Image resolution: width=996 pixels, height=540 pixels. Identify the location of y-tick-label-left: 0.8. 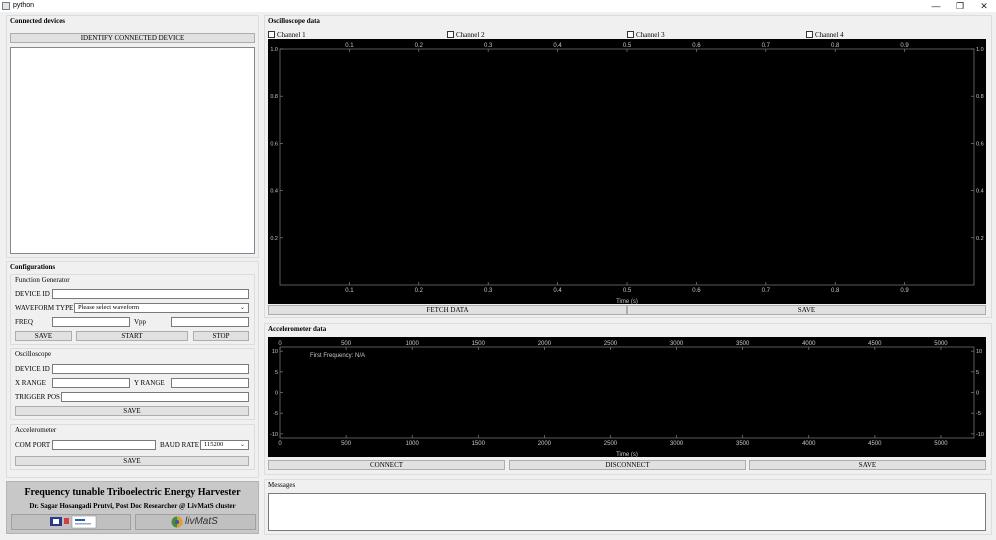
(274, 97).